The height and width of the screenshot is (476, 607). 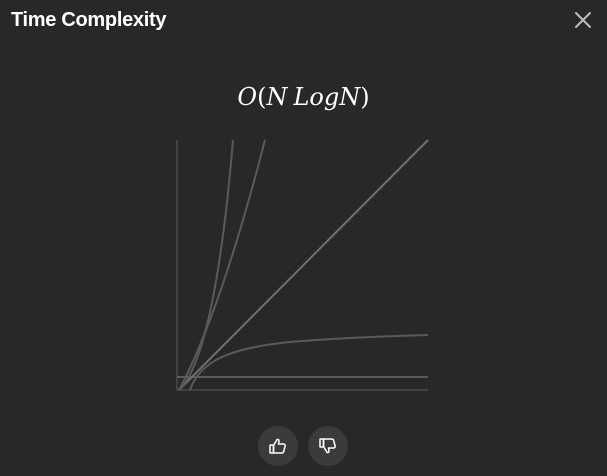 What do you see at coordinates (277, 97) in the screenshot?
I see `formula-term-n: N` at bounding box center [277, 97].